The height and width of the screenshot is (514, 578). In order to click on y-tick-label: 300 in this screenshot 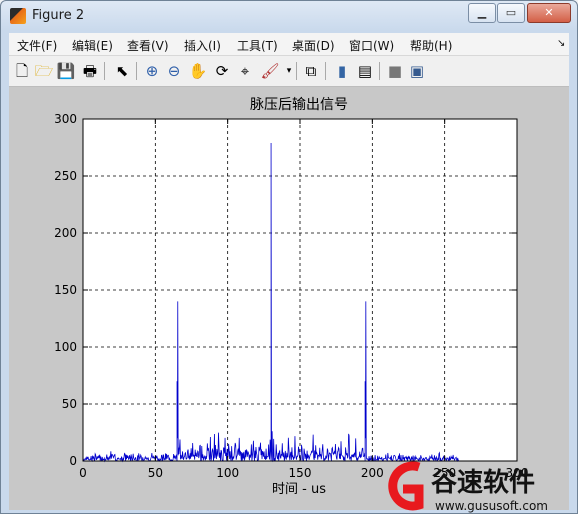, I will do `click(65, 119)`.